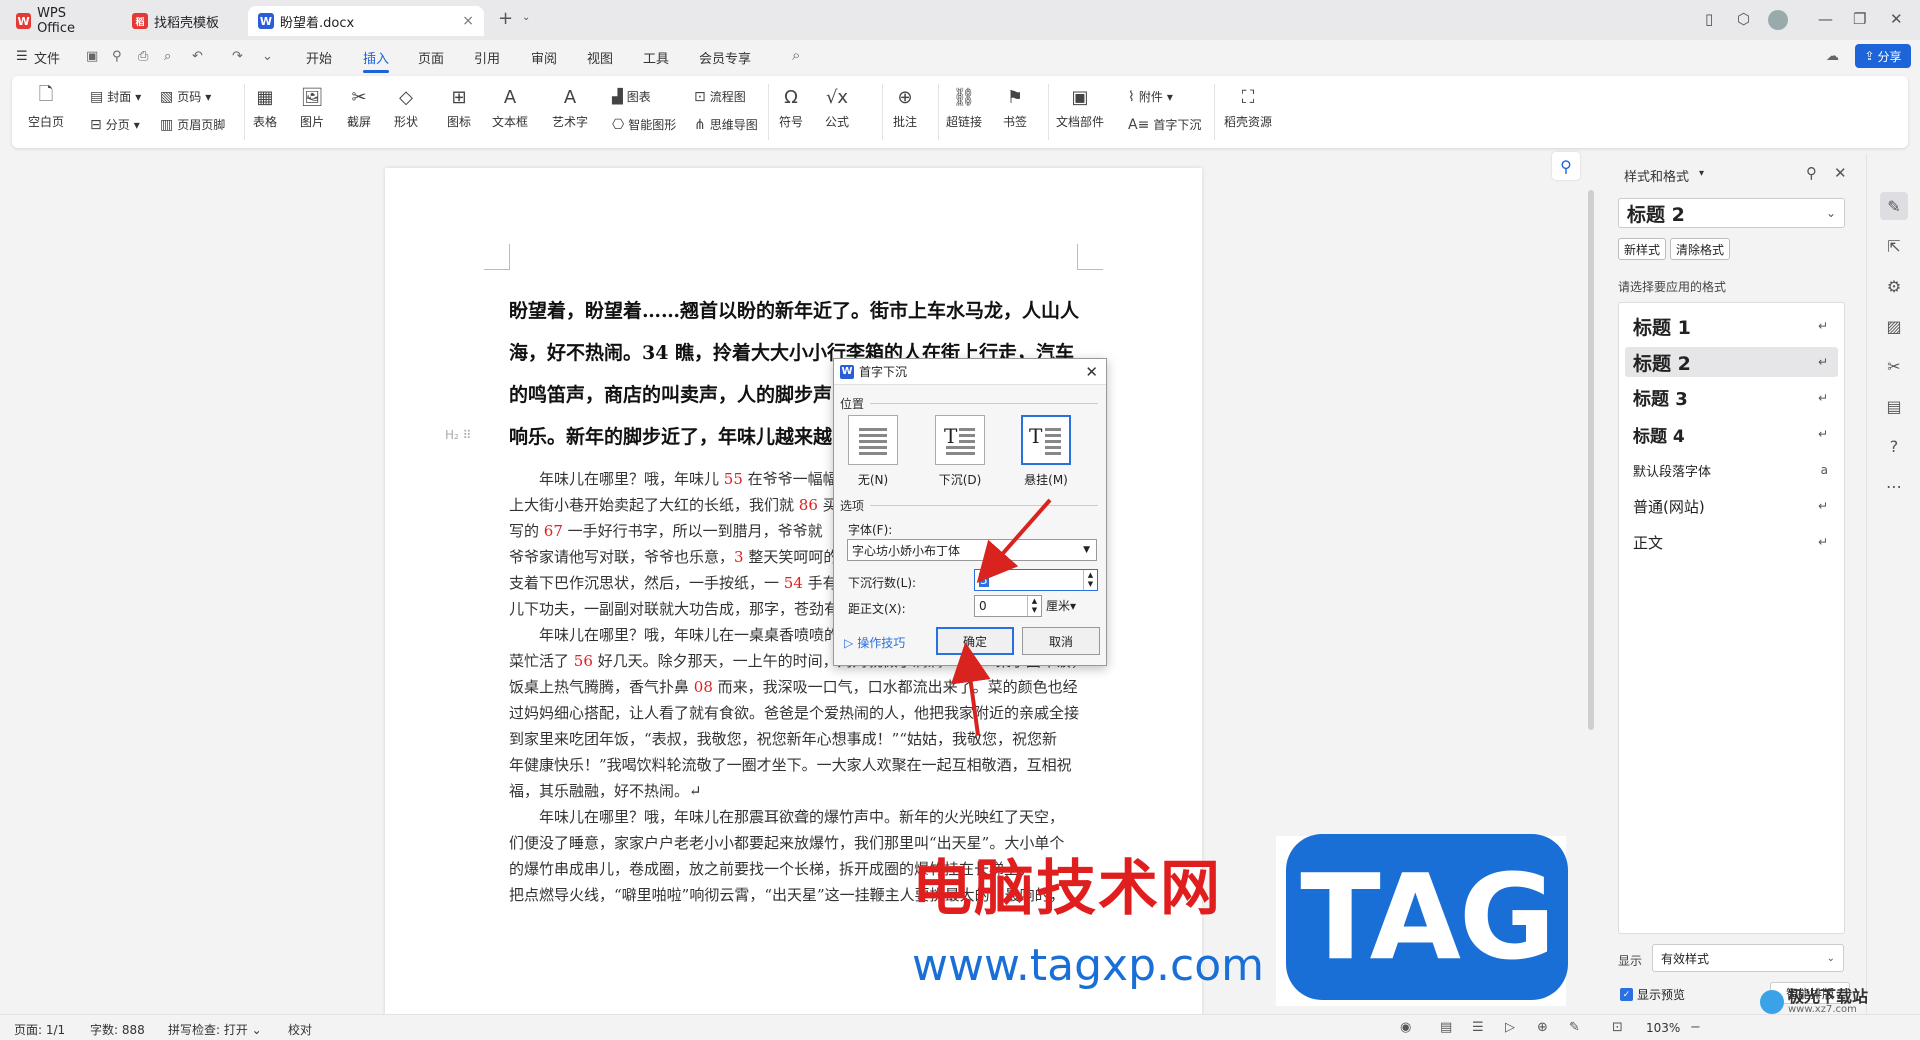 The width and height of the screenshot is (1920, 1040). What do you see at coordinates (1248, 107) in the screenshot?
I see `daoke-resources-button: ⛶ 稻壳资源` at bounding box center [1248, 107].